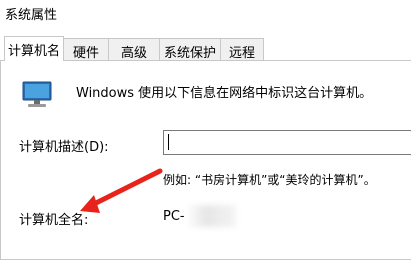 The height and width of the screenshot is (260, 411). Describe the element at coordinates (121, 190) in the screenshot. I see `annotation-arrow-icon` at that location.